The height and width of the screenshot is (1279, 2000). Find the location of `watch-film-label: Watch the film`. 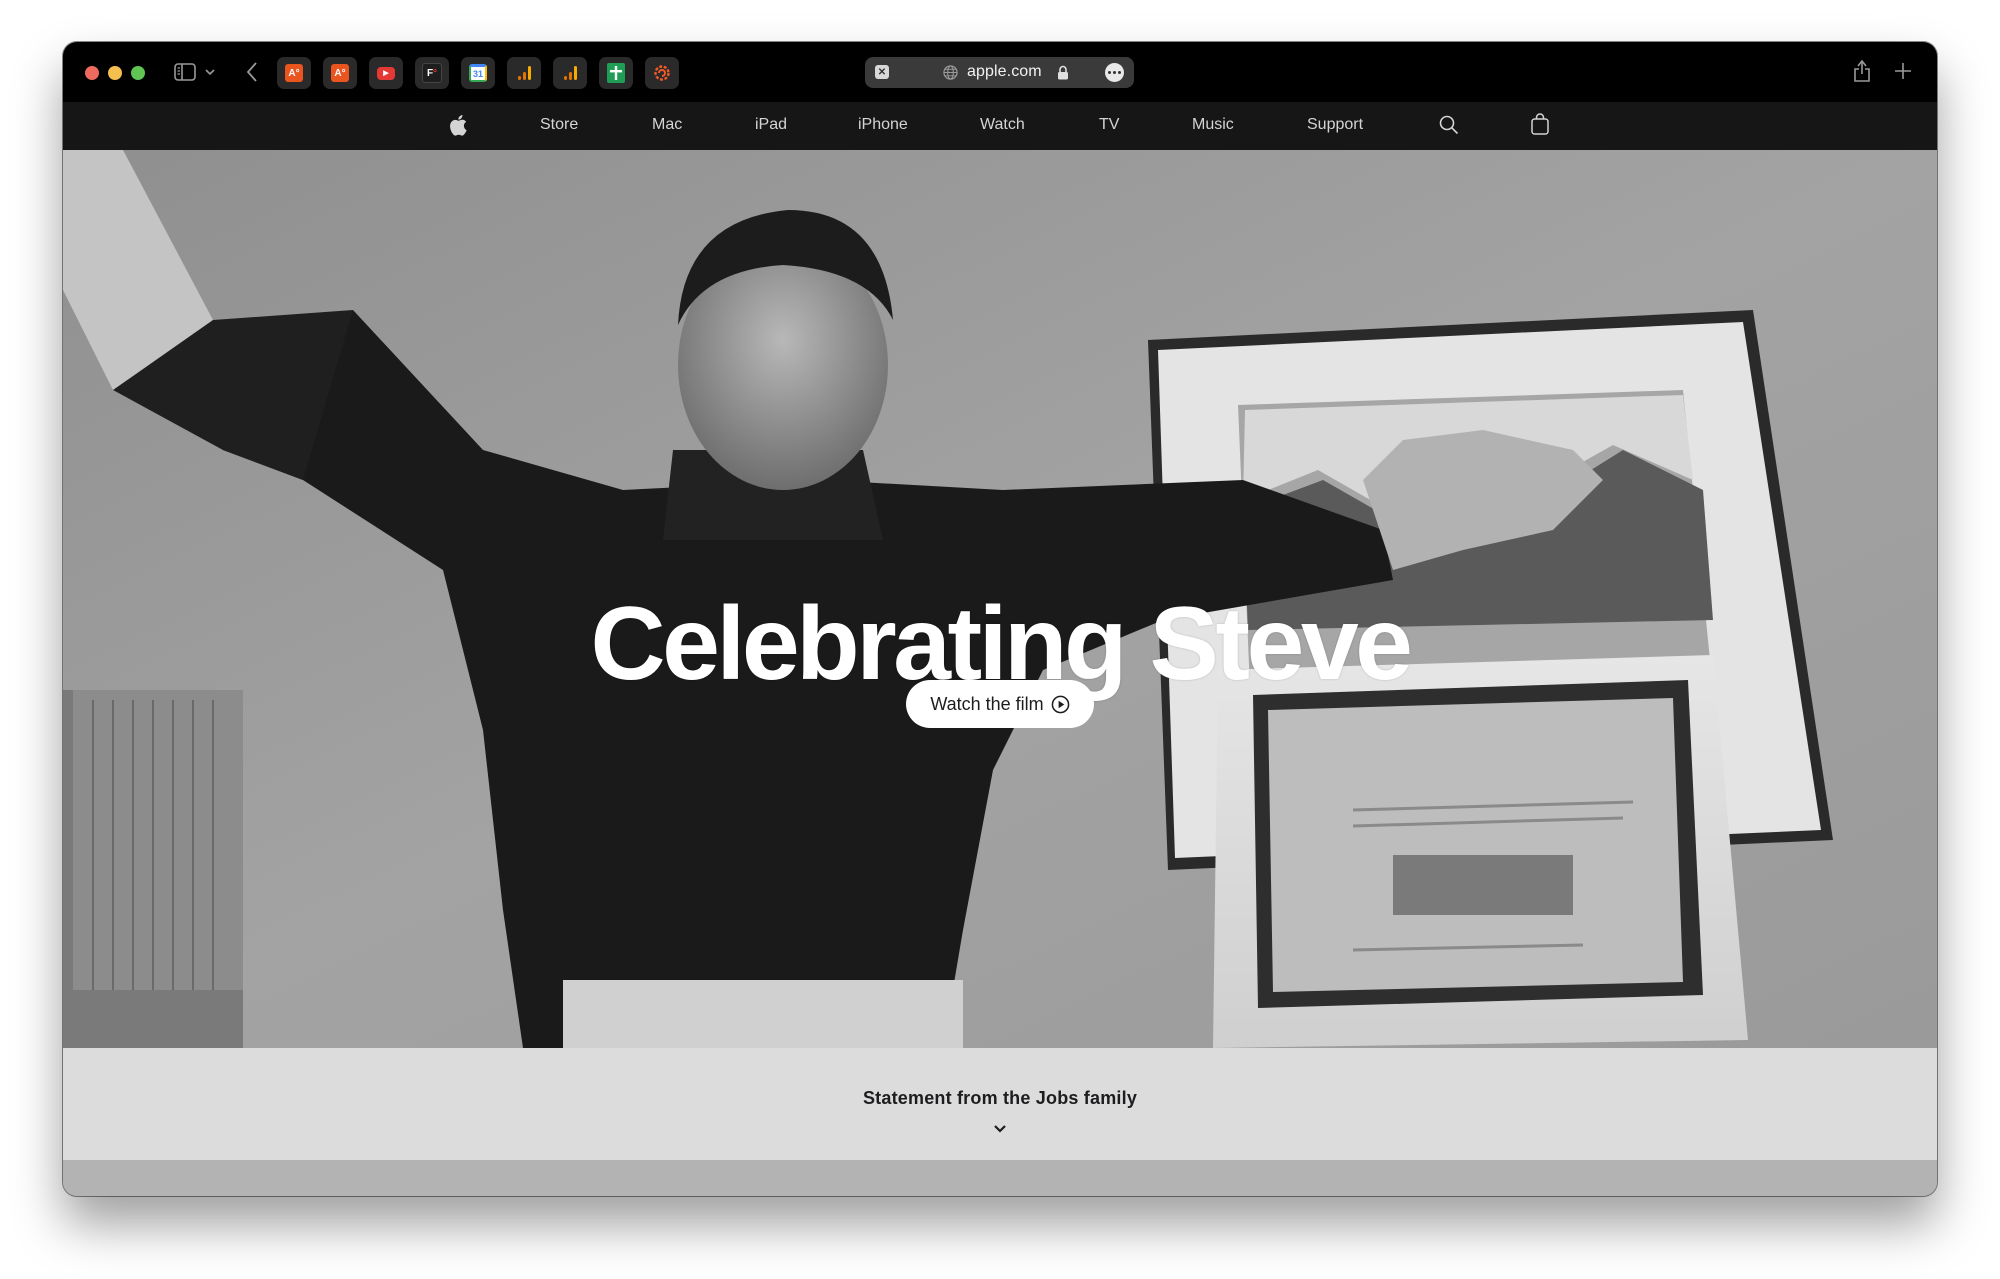

watch-film-label: Watch the film is located at coordinates (987, 703).